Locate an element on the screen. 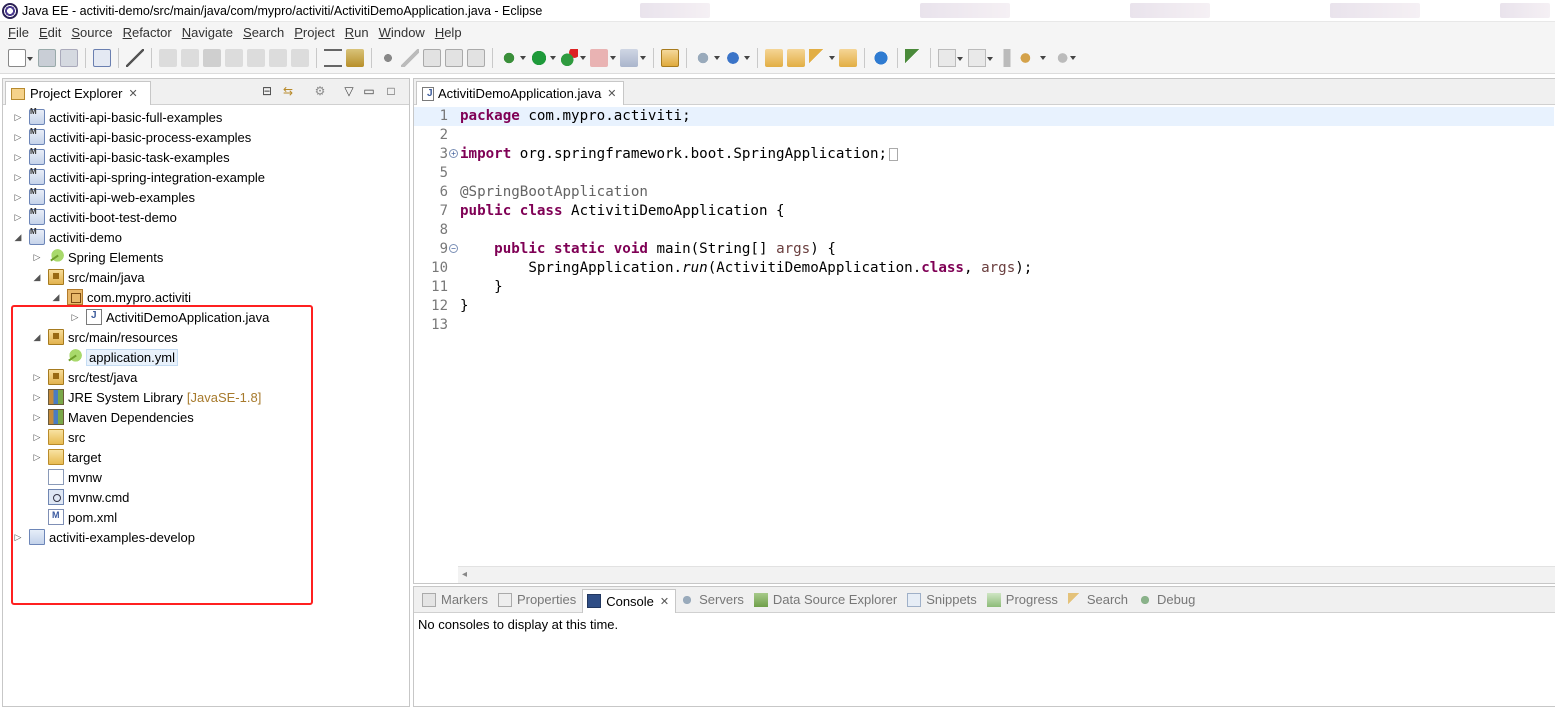 The height and width of the screenshot is (707, 1555). menu-navigate: Navigate is located at coordinates (208, 32).